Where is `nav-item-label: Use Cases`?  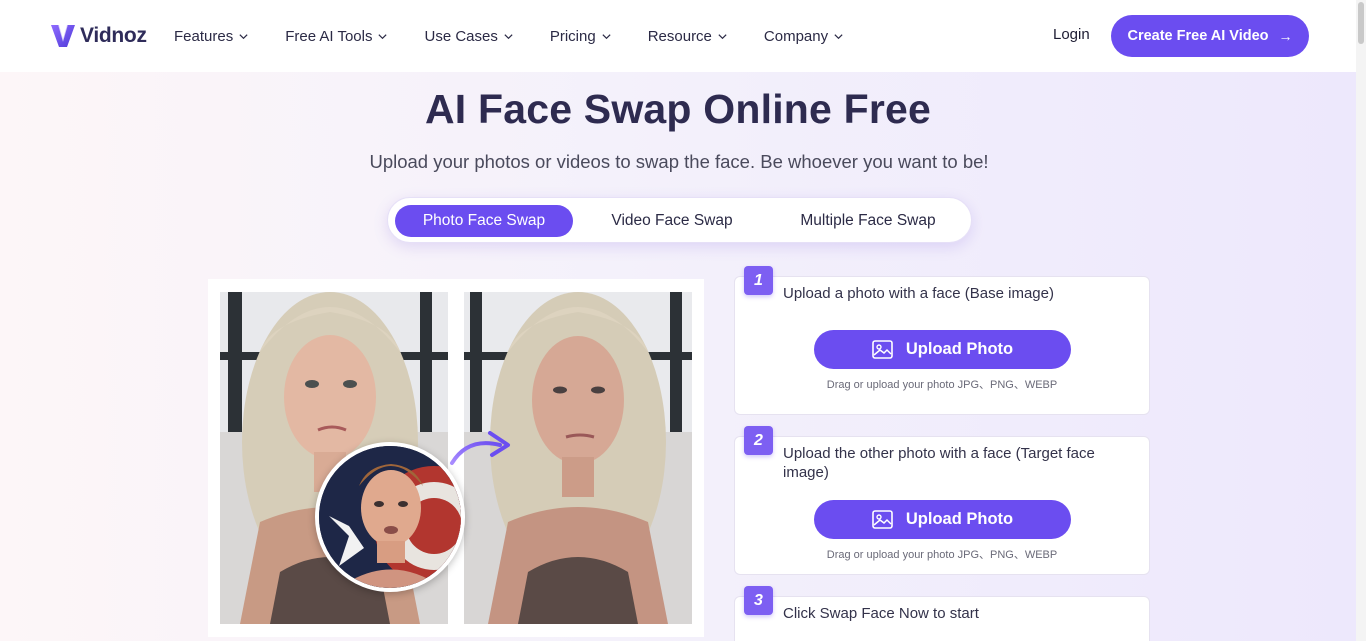 nav-item-label: Use Cases is located at coordinates (461, 36).